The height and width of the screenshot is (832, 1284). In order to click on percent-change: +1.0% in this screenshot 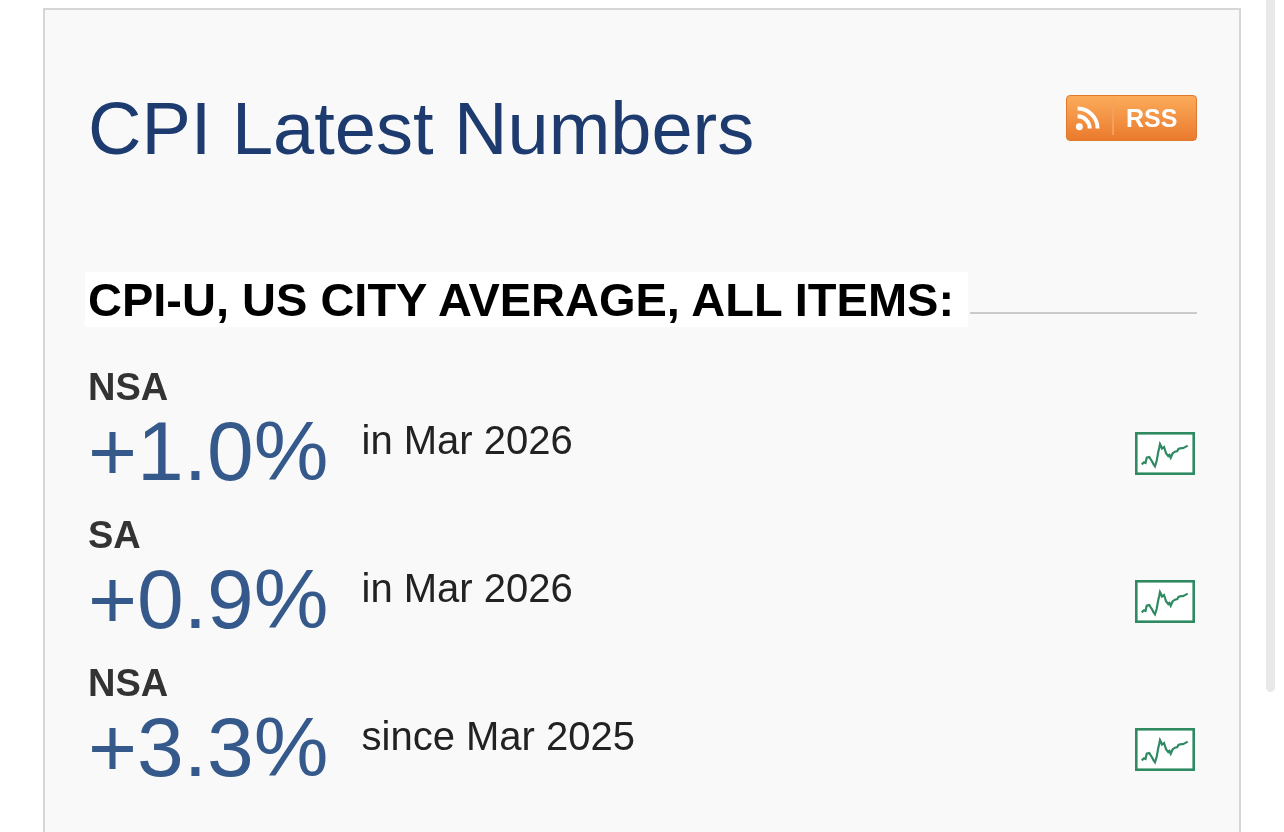, I will do `click(208, 451)`.